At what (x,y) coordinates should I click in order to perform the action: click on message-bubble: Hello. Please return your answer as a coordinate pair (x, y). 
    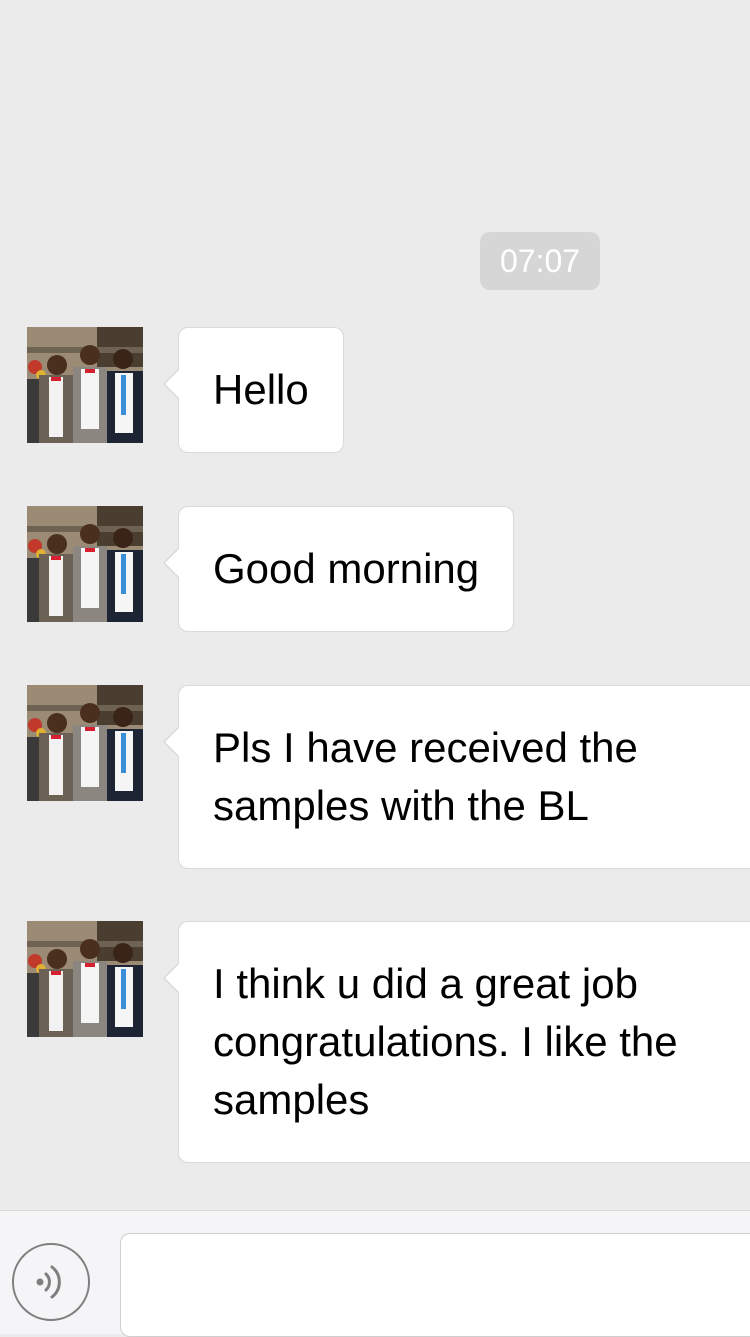
    Looking at the image, I should click on (253, 390).